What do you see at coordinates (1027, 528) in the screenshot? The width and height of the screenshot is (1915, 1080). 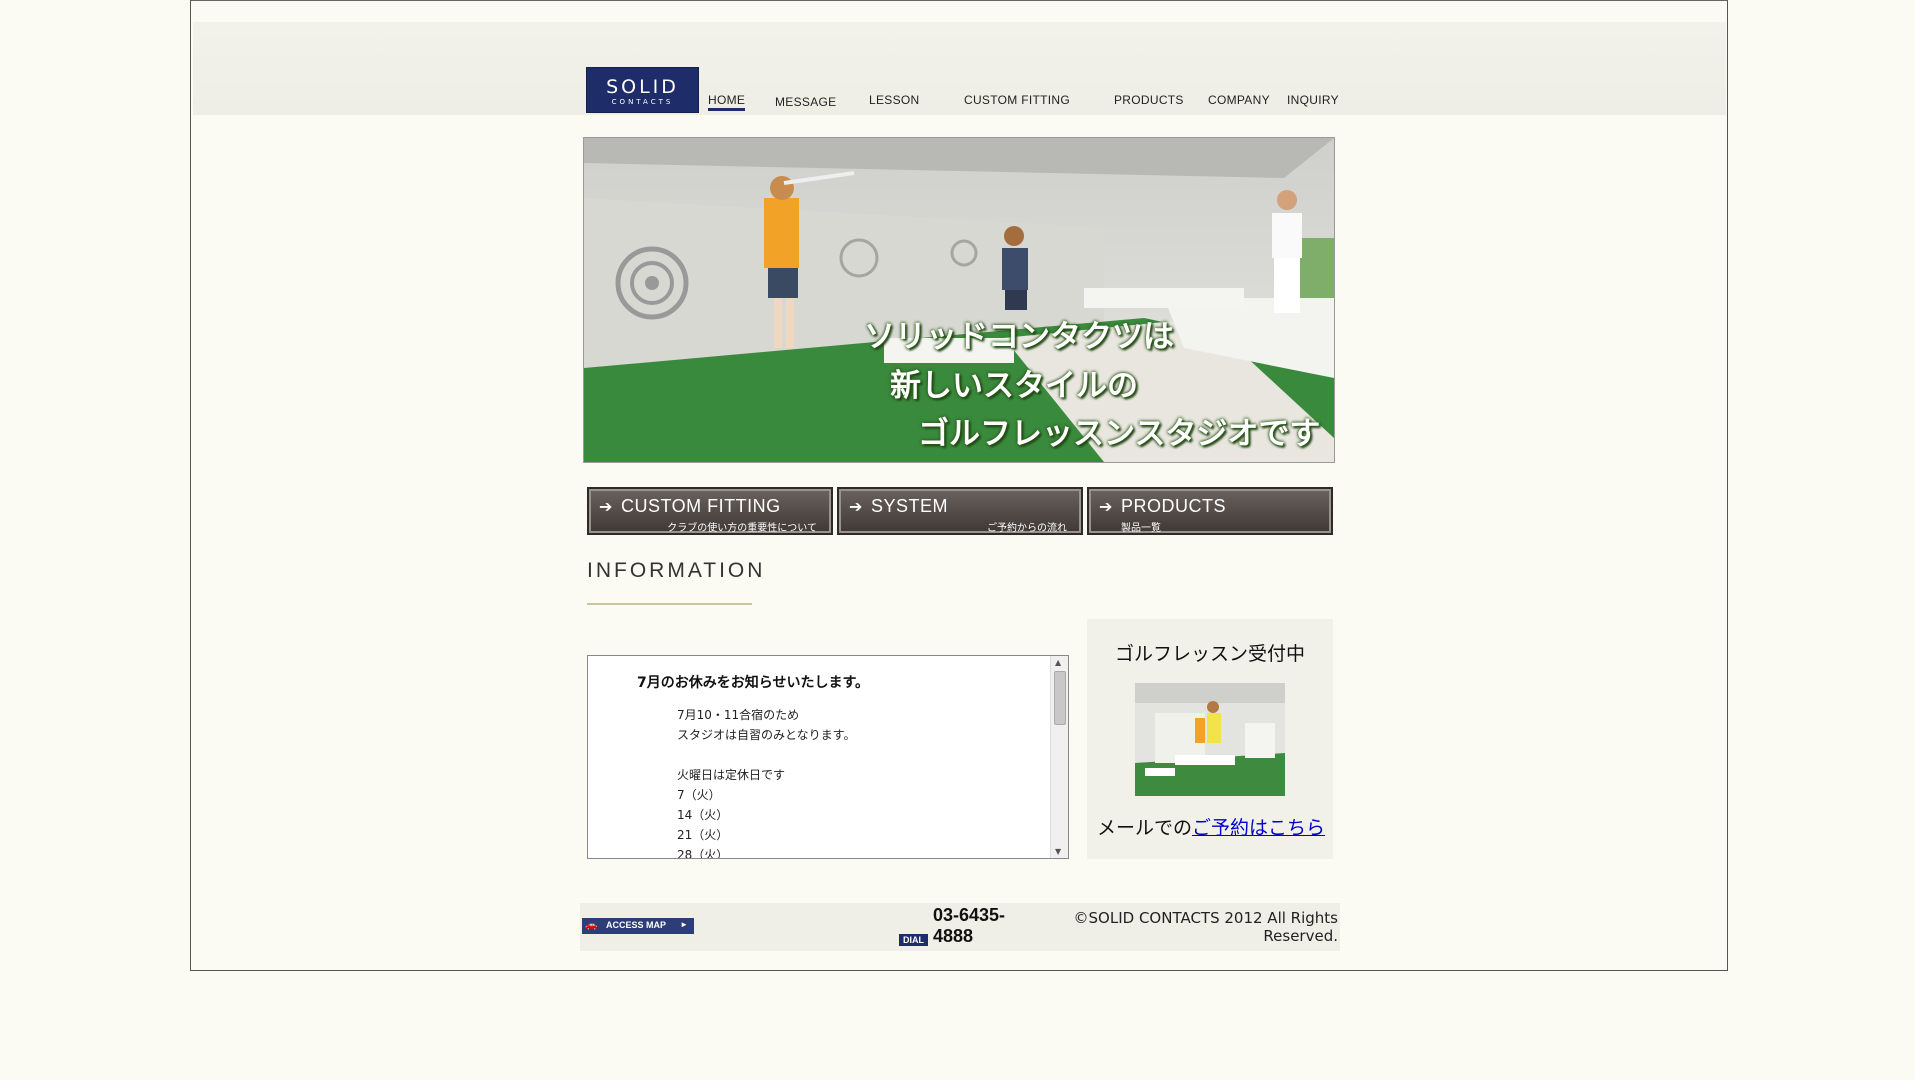 I see `system-button-sub: ご予約からの流れ` at bounding box center [1027, 528].